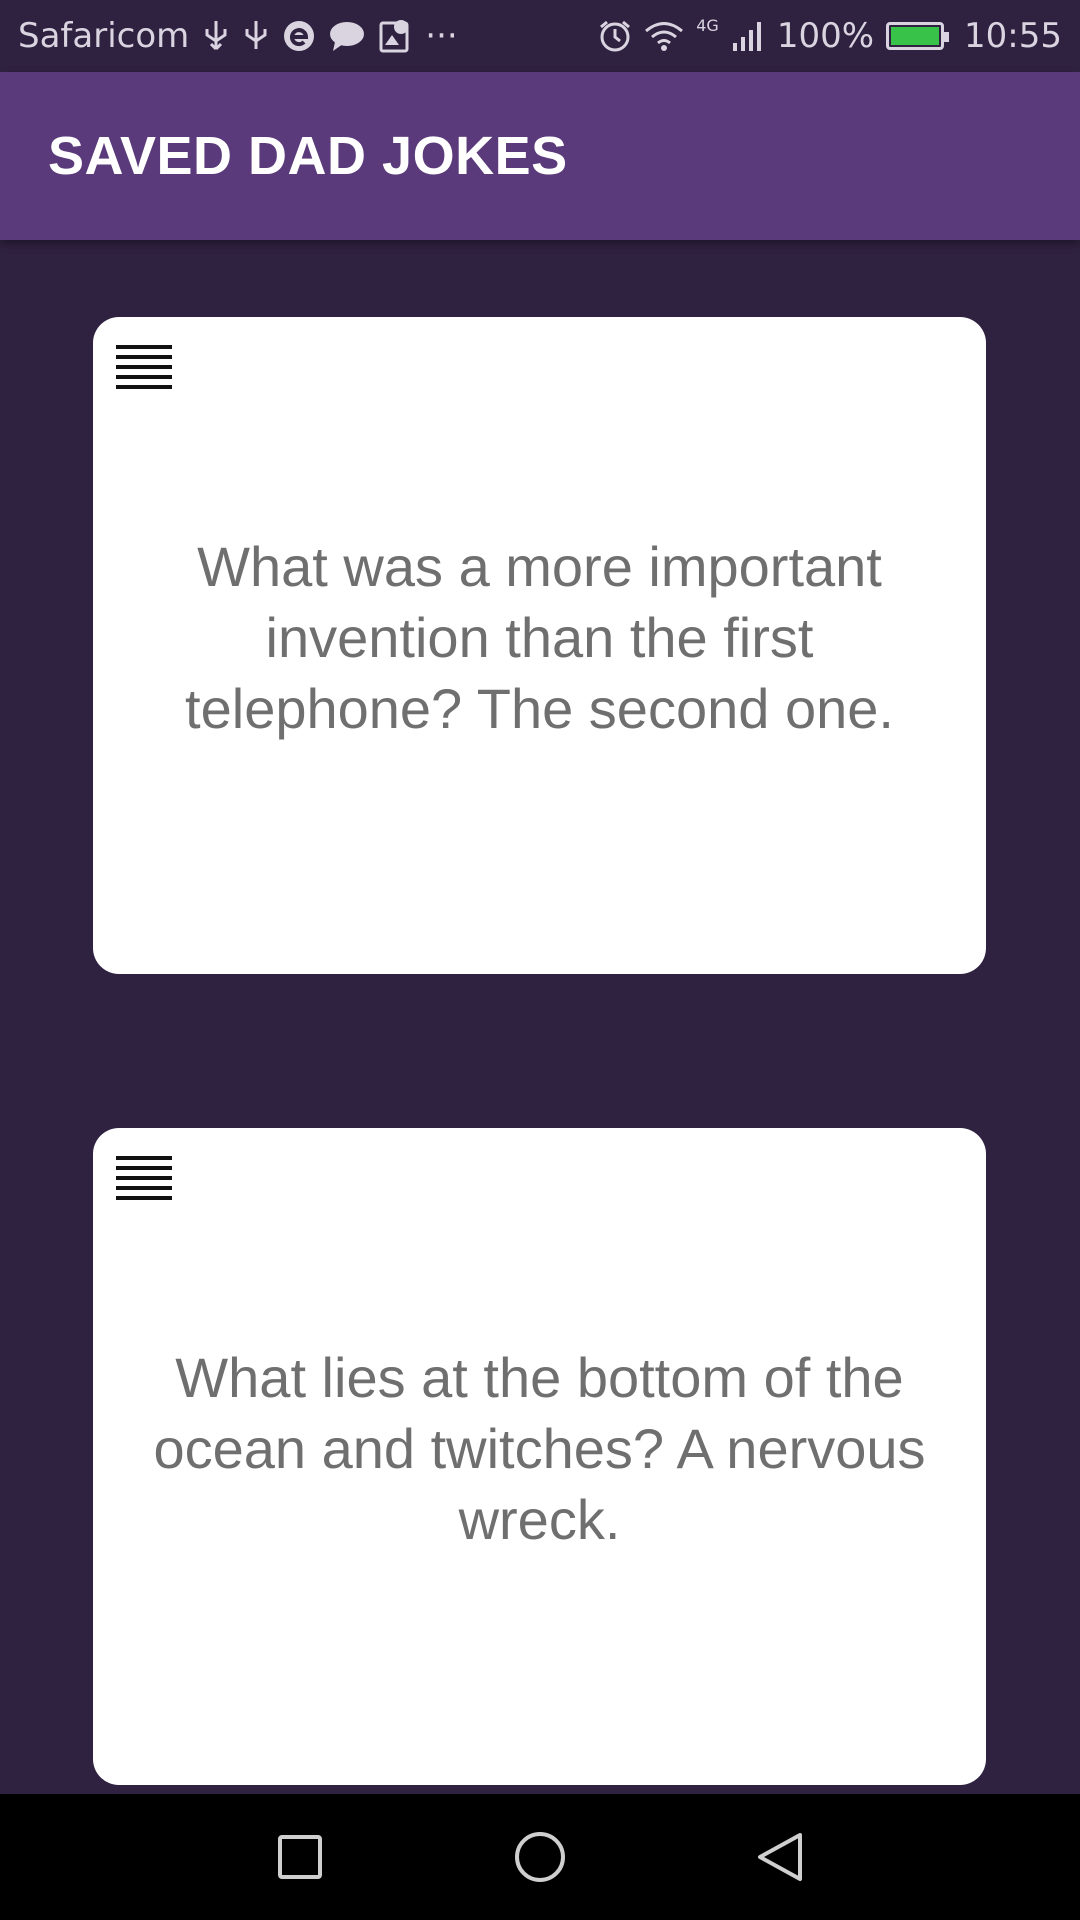 The height and width of the screenshot is (1920, 1080). I want to click on alarm-icon, so click(615, 36).